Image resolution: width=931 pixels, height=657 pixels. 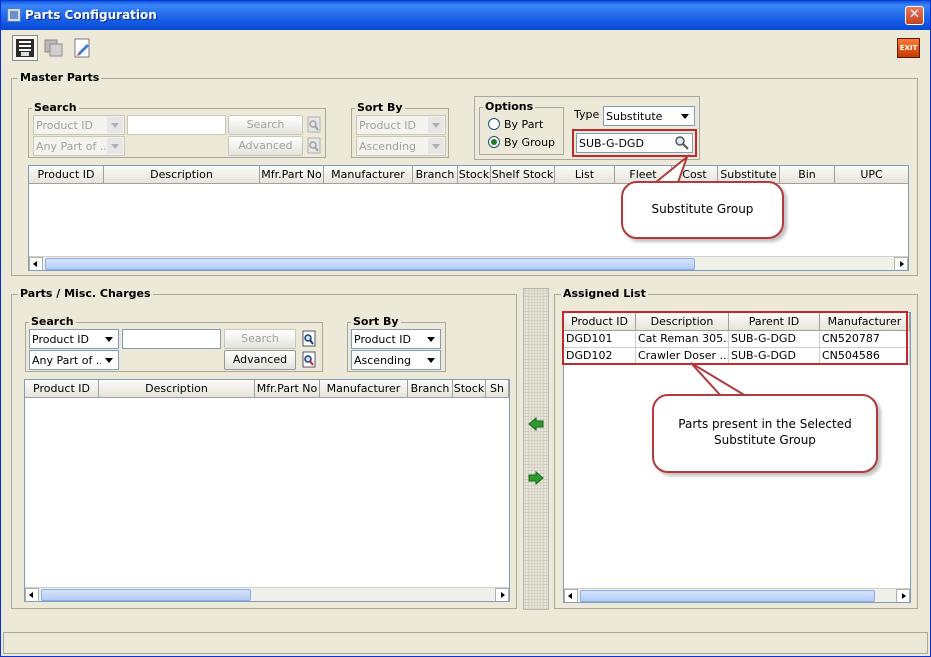 What do you see at coordinates (465, 643) in the screenshot?
I see `status-bar` at bounding box center [465, 643].